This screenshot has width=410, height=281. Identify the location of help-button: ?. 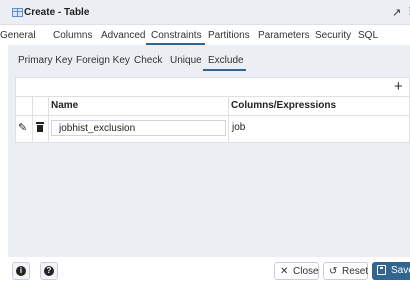
(49, 271).